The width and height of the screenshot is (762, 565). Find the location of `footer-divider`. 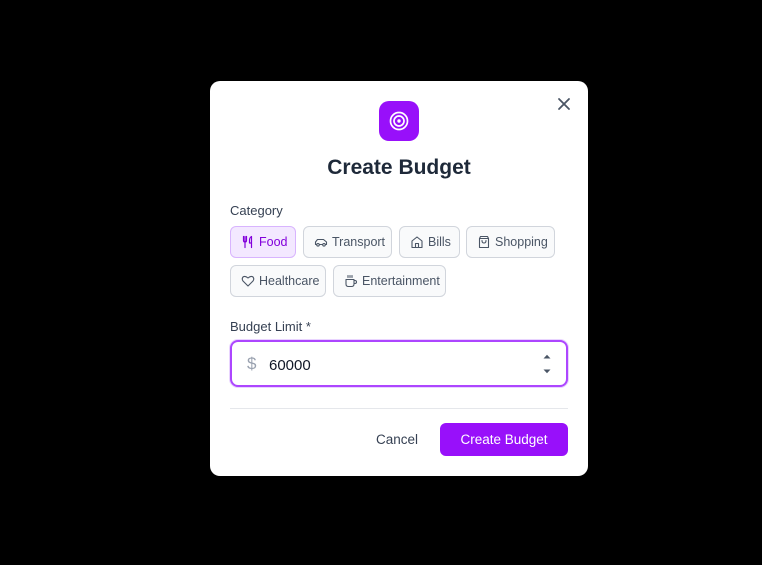

footer-divider is located at coordinates (399, 408).